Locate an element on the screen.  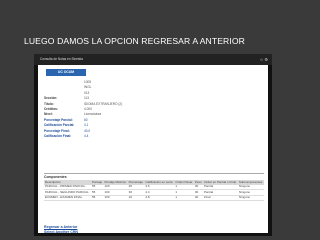
wrench-icon: ⚙ is located at coordinates (266, 59).